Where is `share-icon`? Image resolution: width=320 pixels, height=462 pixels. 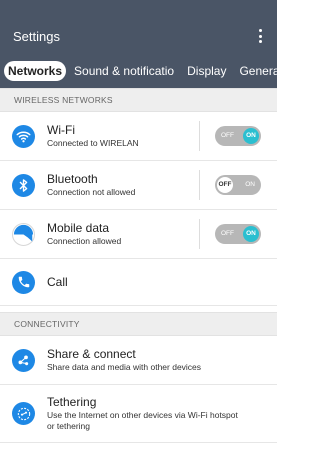 share-icon is located at coordinates (23, 360).